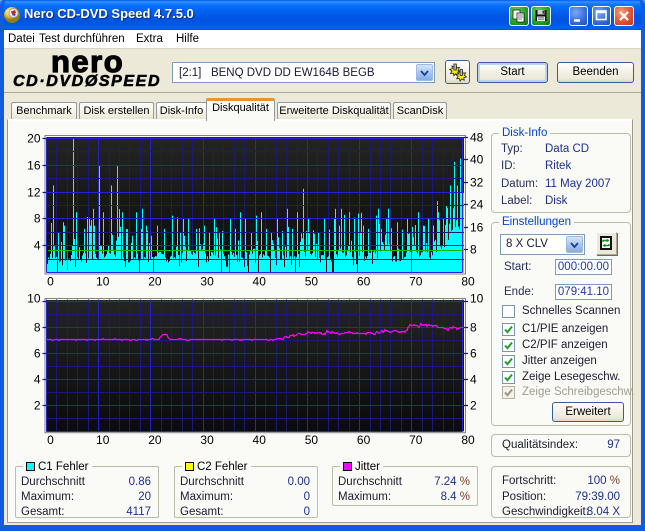 The image size is (645, 531). Describe the element at coordinates (477, 183) in the screenshot. I see `svg-text: 32` at that location.